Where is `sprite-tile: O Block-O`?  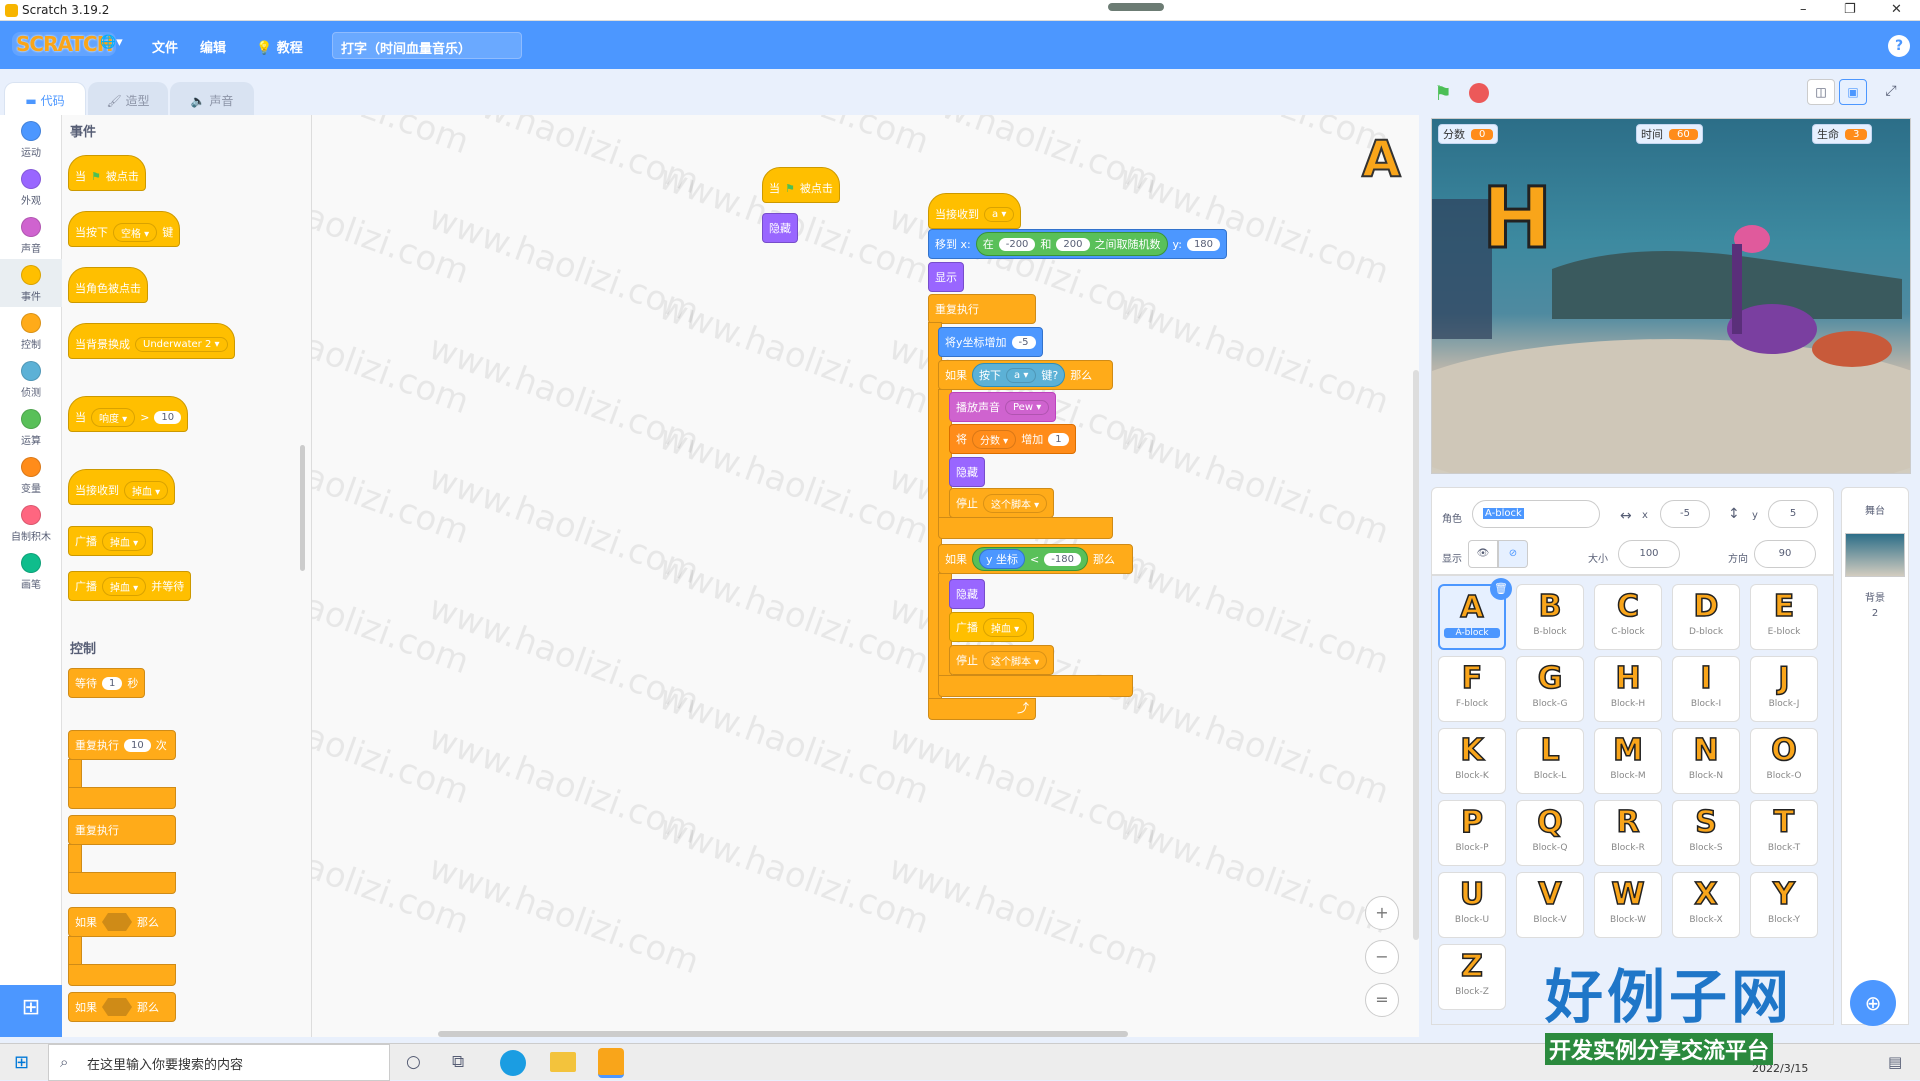 sprite-tile: O Block-O is located at coordinates (1784, 761).